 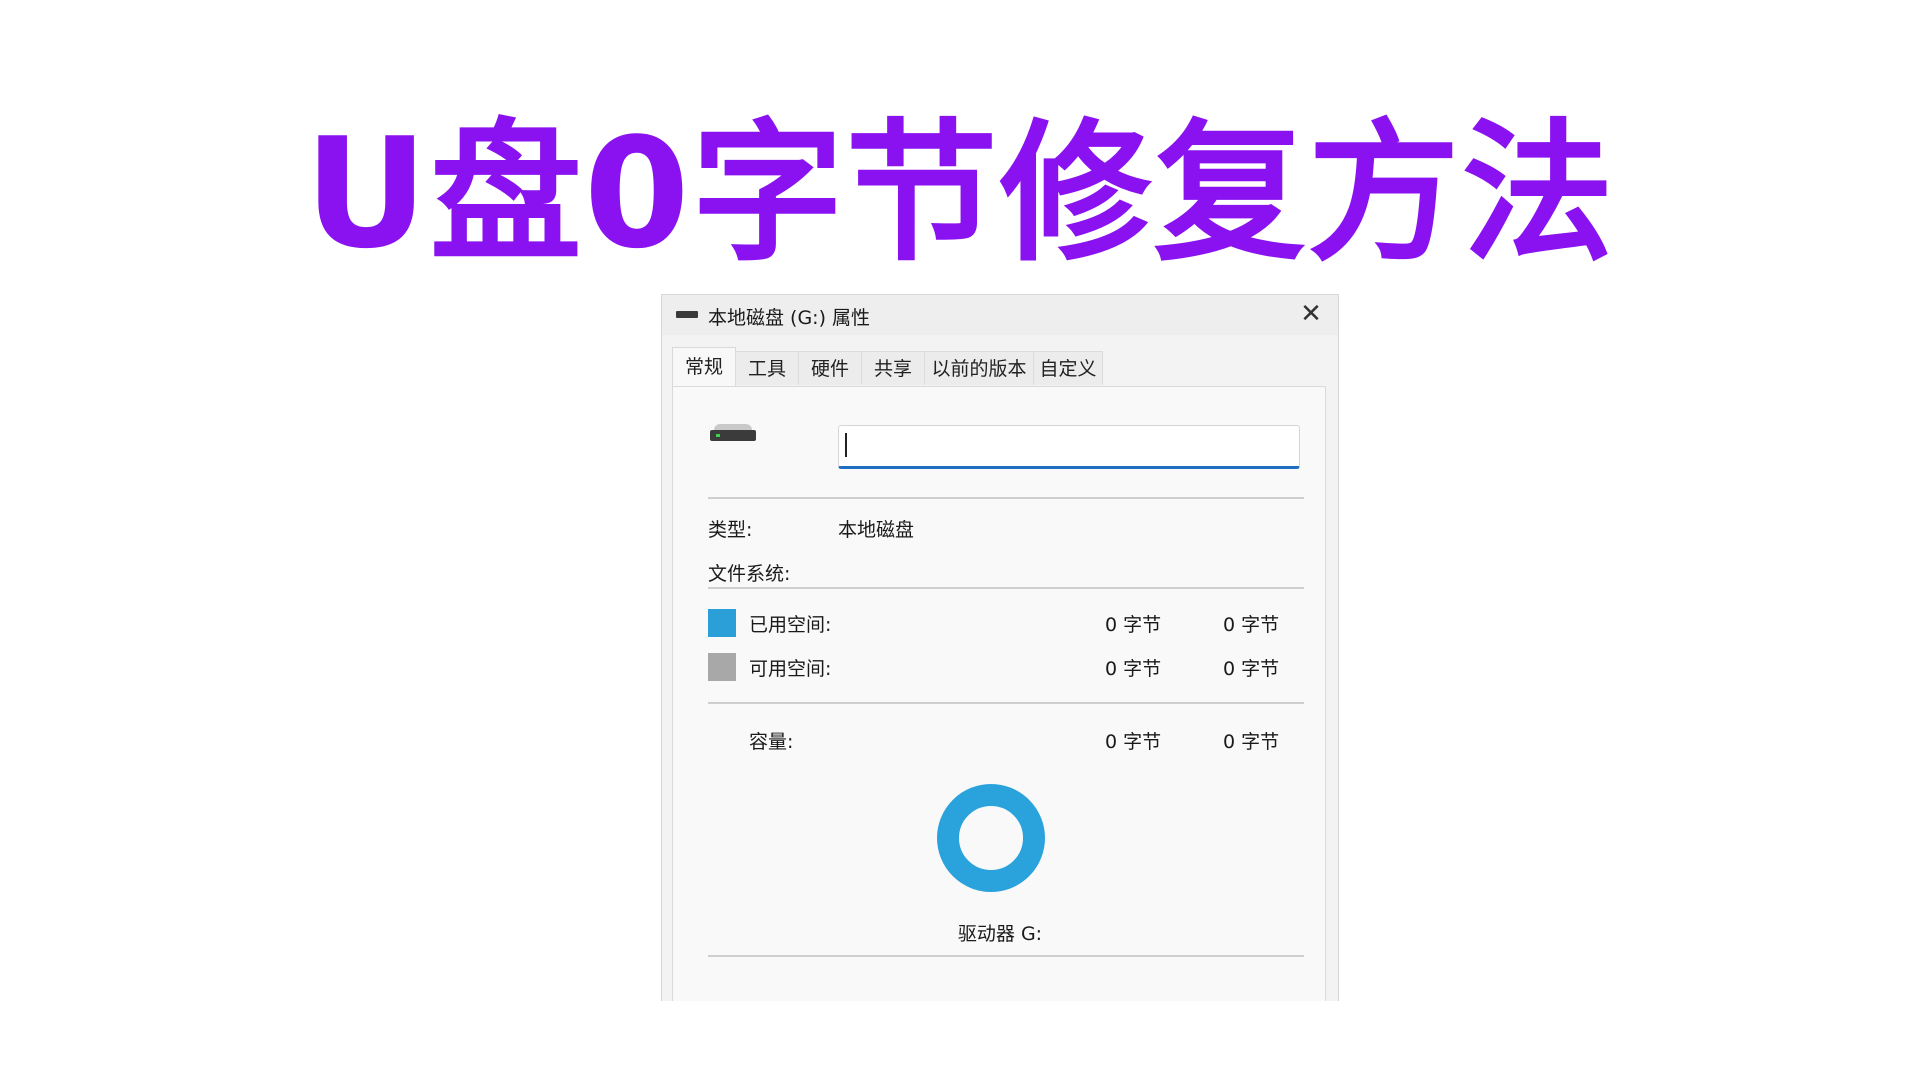 I want to click on drive-label: 驱动器 G:, so click(x=1000, y=934).